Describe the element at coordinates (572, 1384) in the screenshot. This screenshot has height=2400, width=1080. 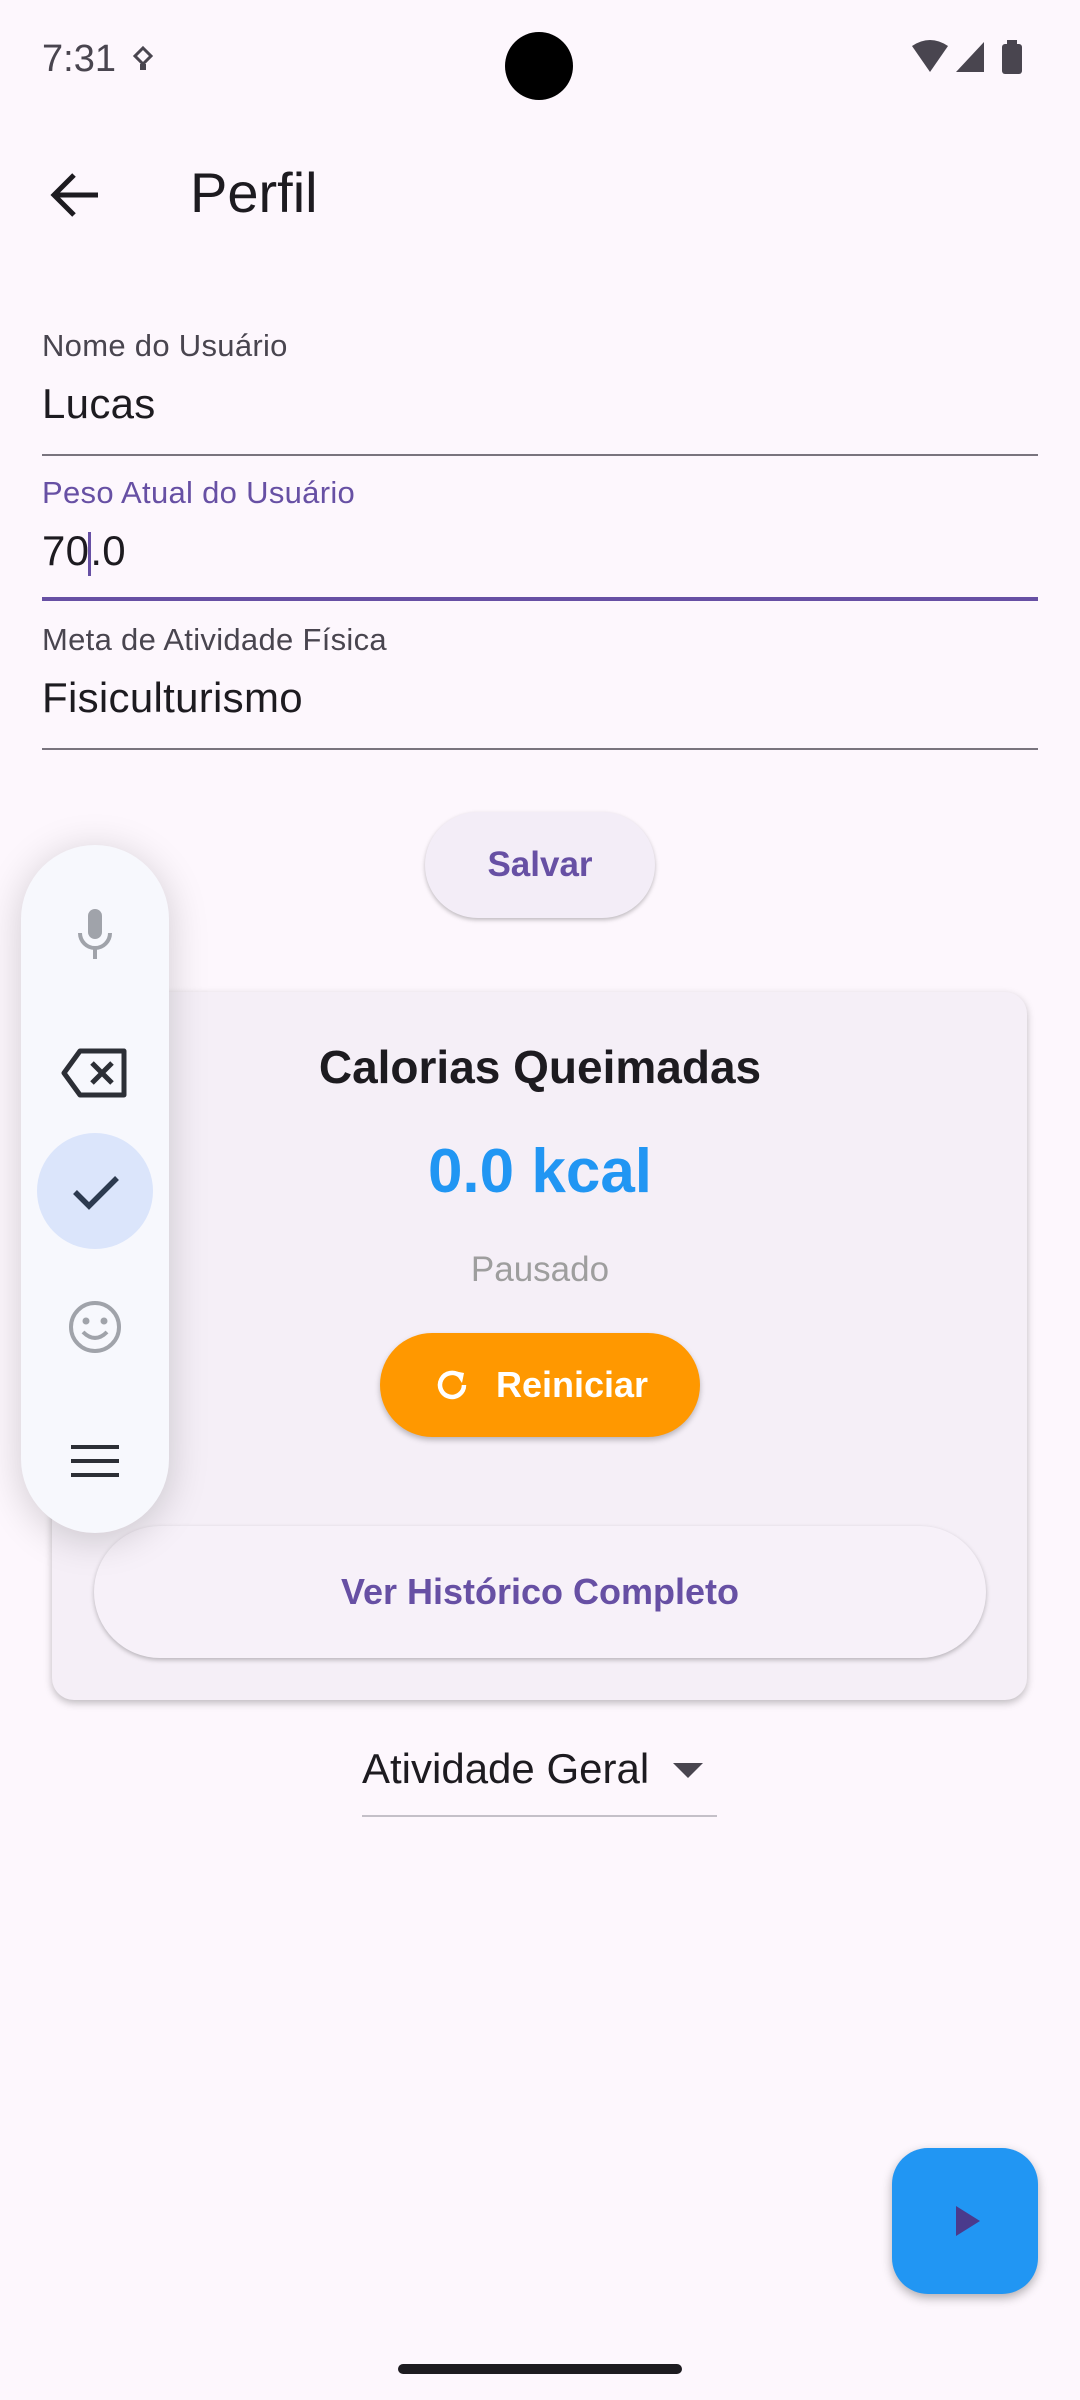
I see `restart-label: Reiniciar` at that location.